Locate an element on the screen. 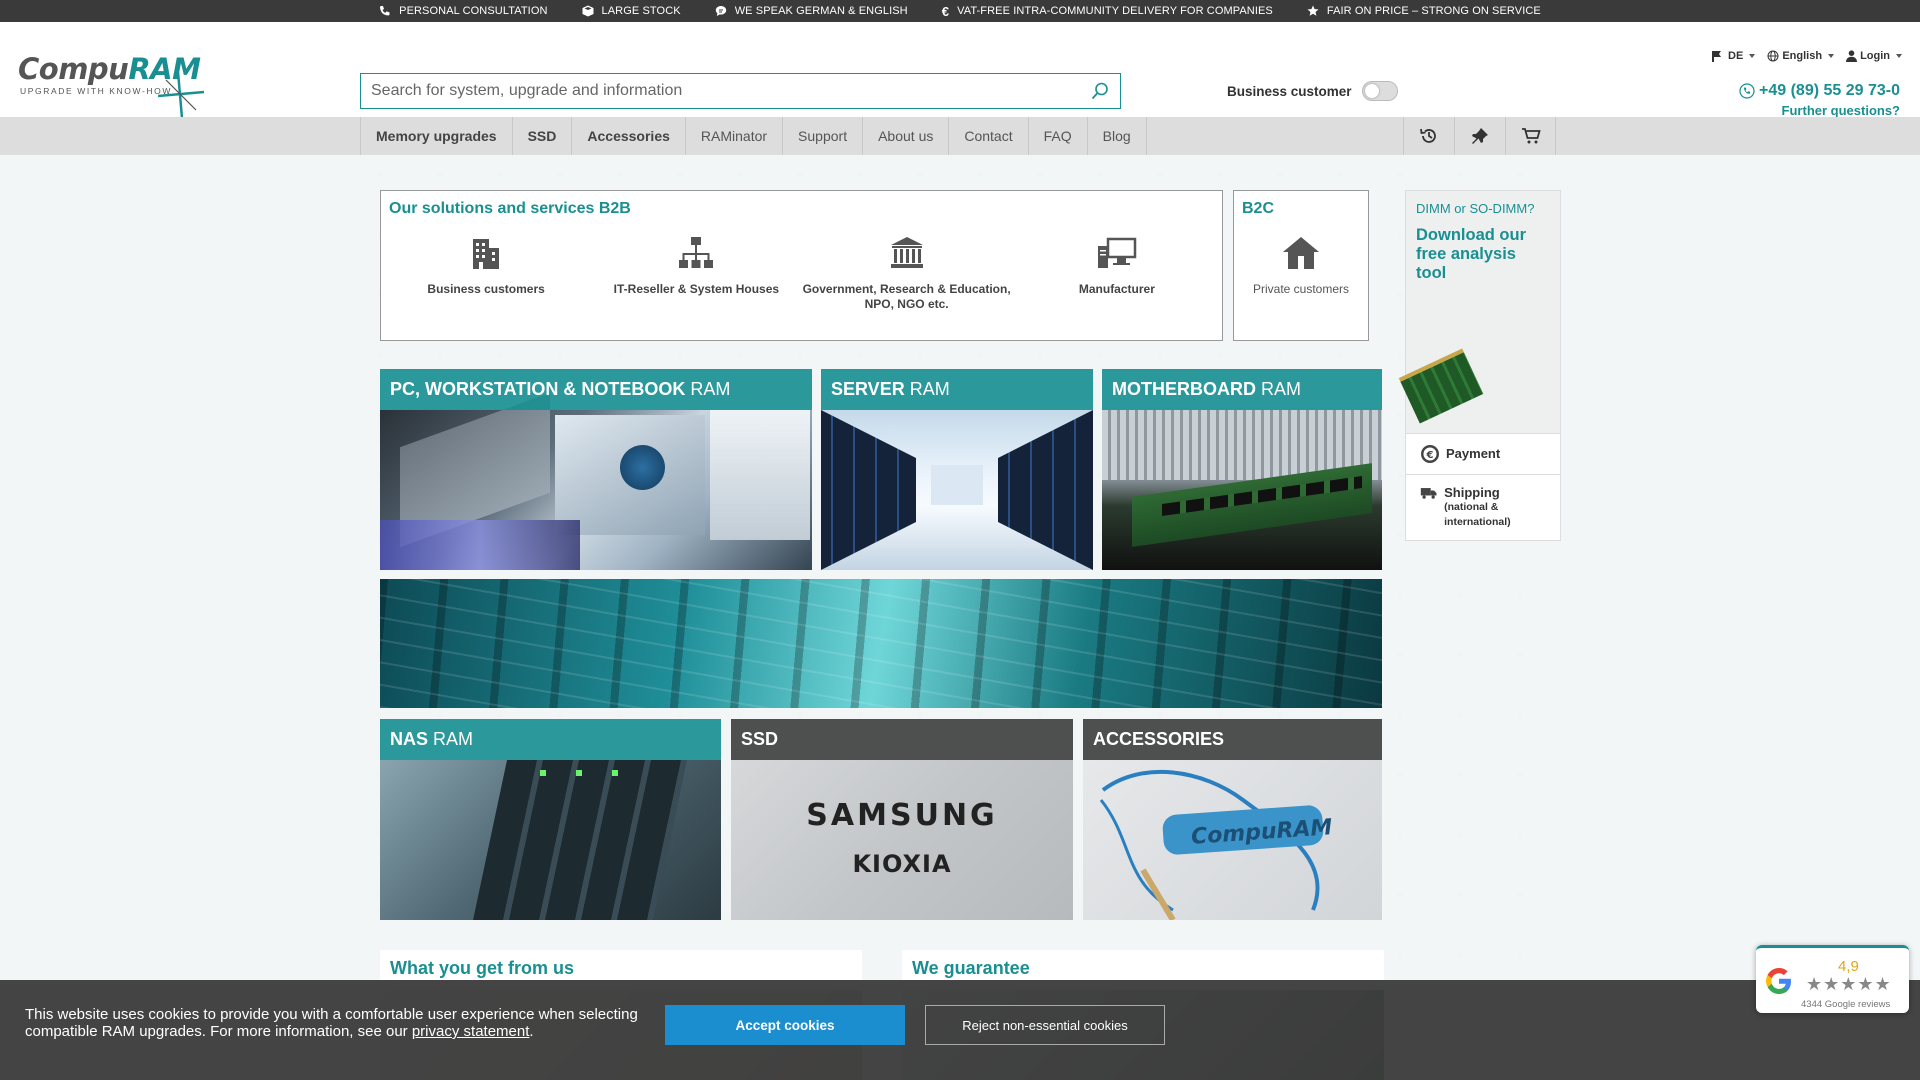 The width and height of the screenshot is (1920, 1080). bookmark-button is located at coordinates (1479, 136).